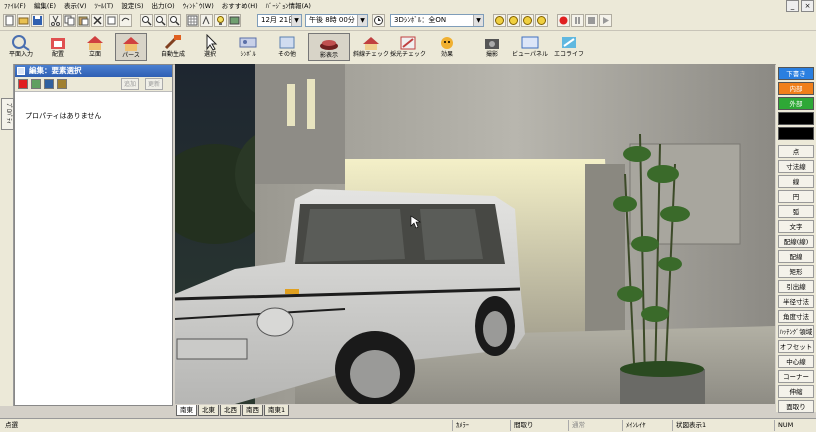  Describe the element at coordinates (796, 151) in the screenshot. I see `tool-point: 点` at that location.